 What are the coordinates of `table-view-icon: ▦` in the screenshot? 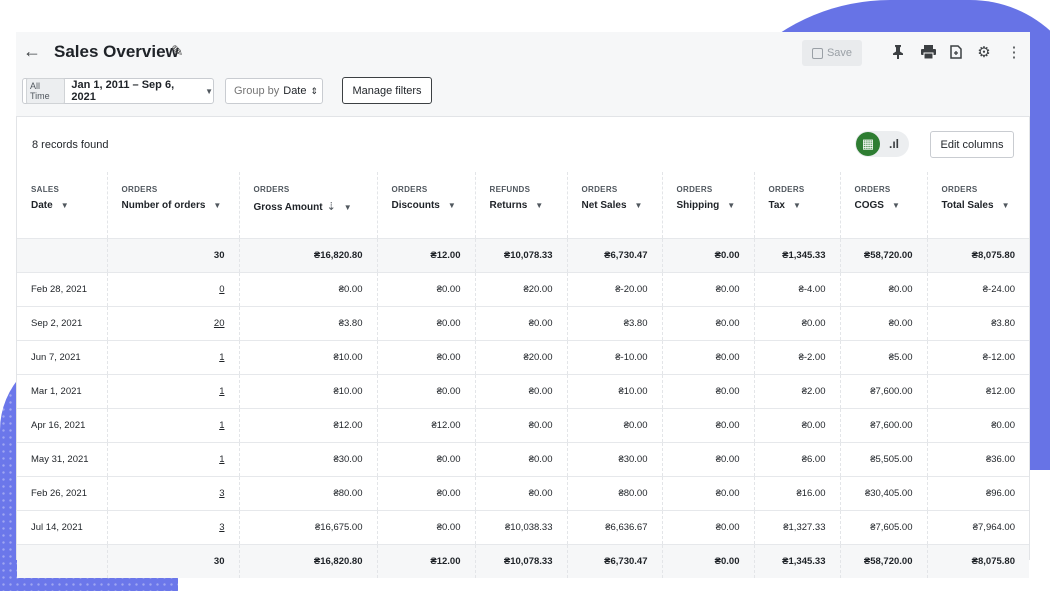 It's located at (868, 144).